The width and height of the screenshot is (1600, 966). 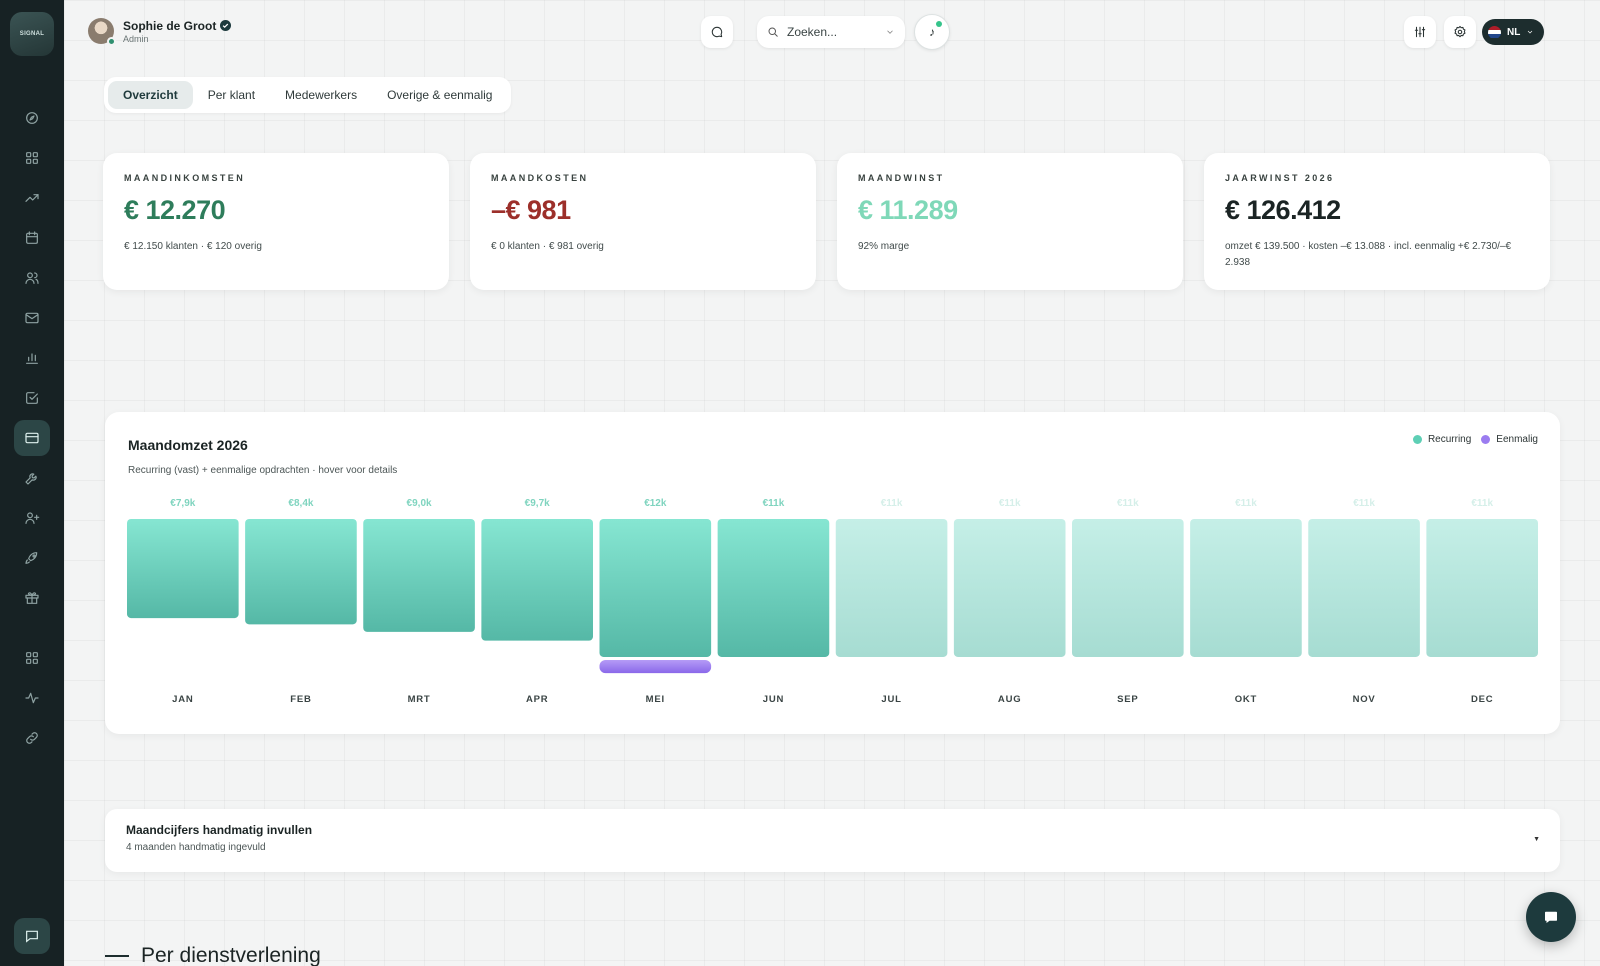 I want to click on sidebar-item-gifts, so click(x=32, y=598).